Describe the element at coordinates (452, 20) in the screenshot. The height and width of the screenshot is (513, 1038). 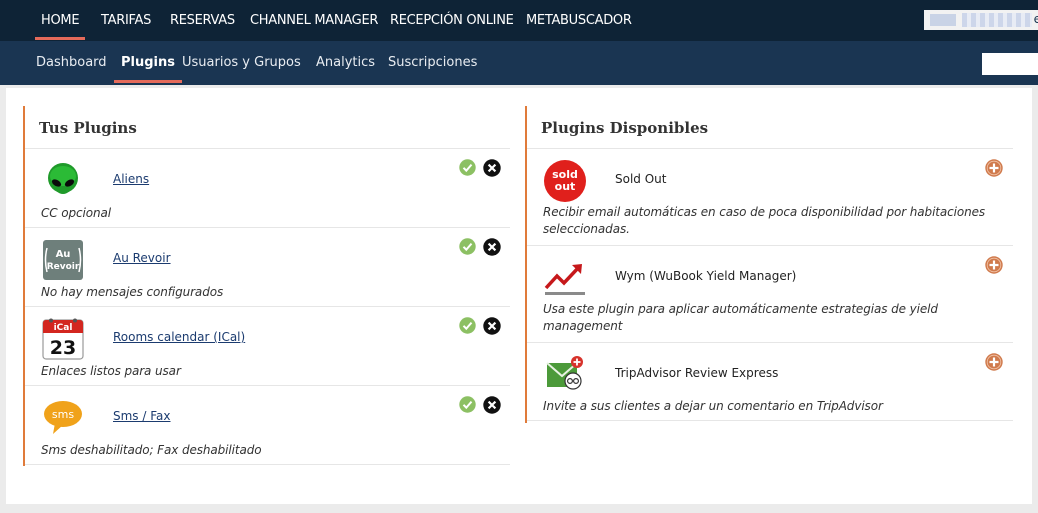
I see `top-nav-recepcion-online: RECEPCIÓN ONLINE` at that location.